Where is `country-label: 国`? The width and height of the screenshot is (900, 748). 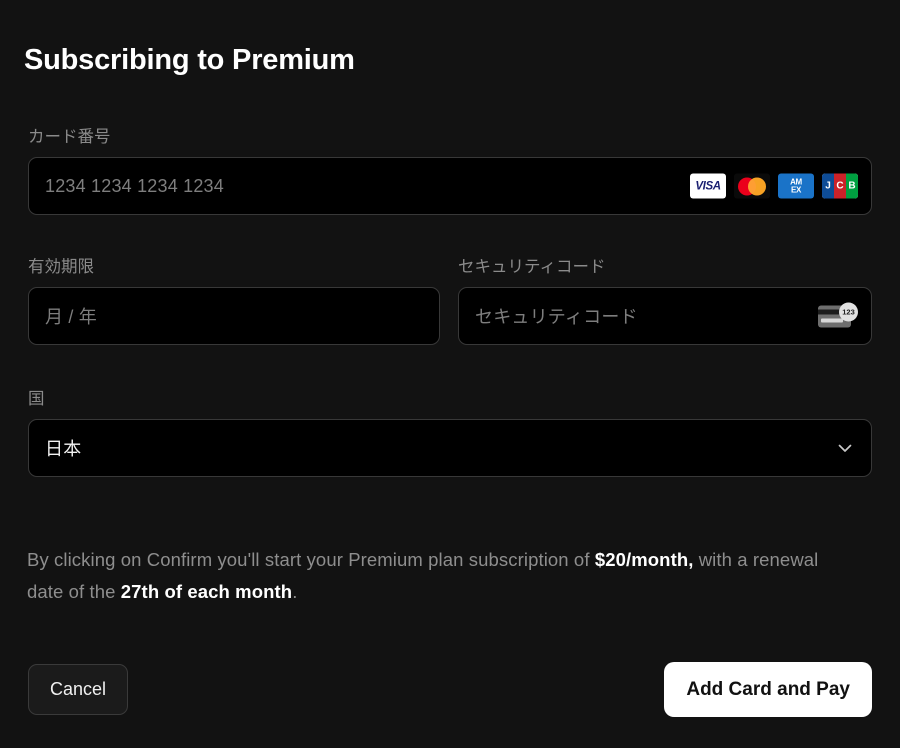
country-label: 国 is located at coordinates (36, 399).